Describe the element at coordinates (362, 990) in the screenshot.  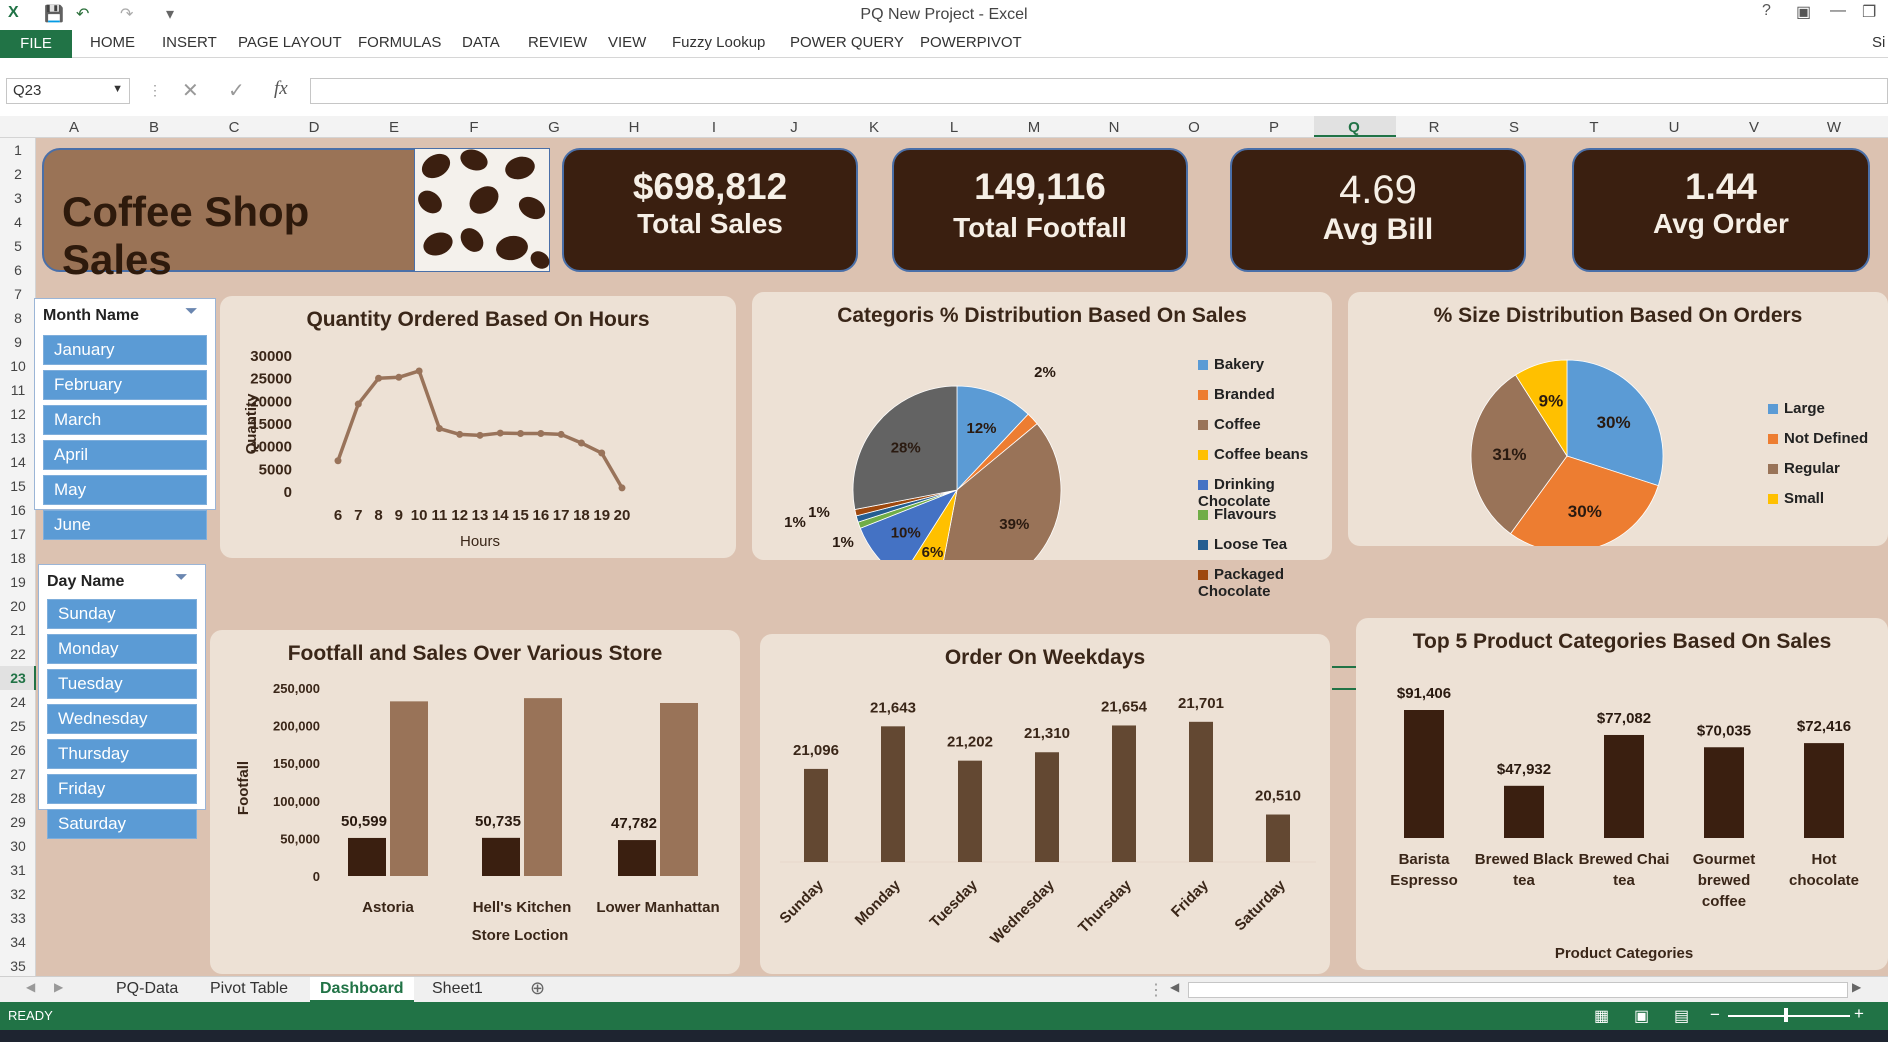
I see `sheet-tab-dashboard: Dashboard` at that location.